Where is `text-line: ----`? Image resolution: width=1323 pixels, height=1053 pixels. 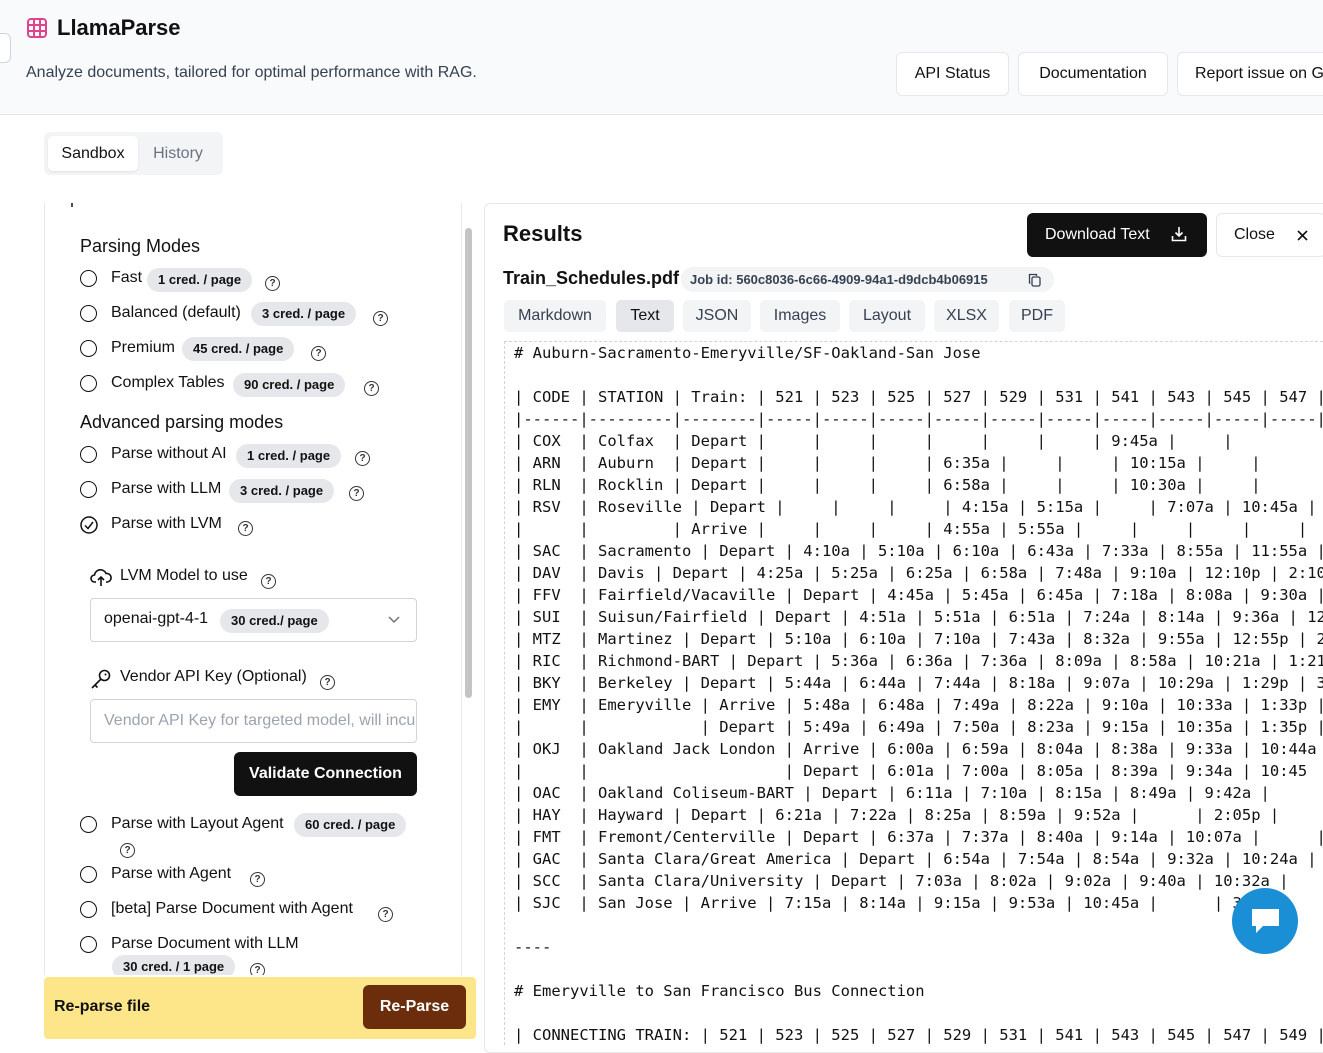
text-line: ---- is located at coordinates (533, 947).